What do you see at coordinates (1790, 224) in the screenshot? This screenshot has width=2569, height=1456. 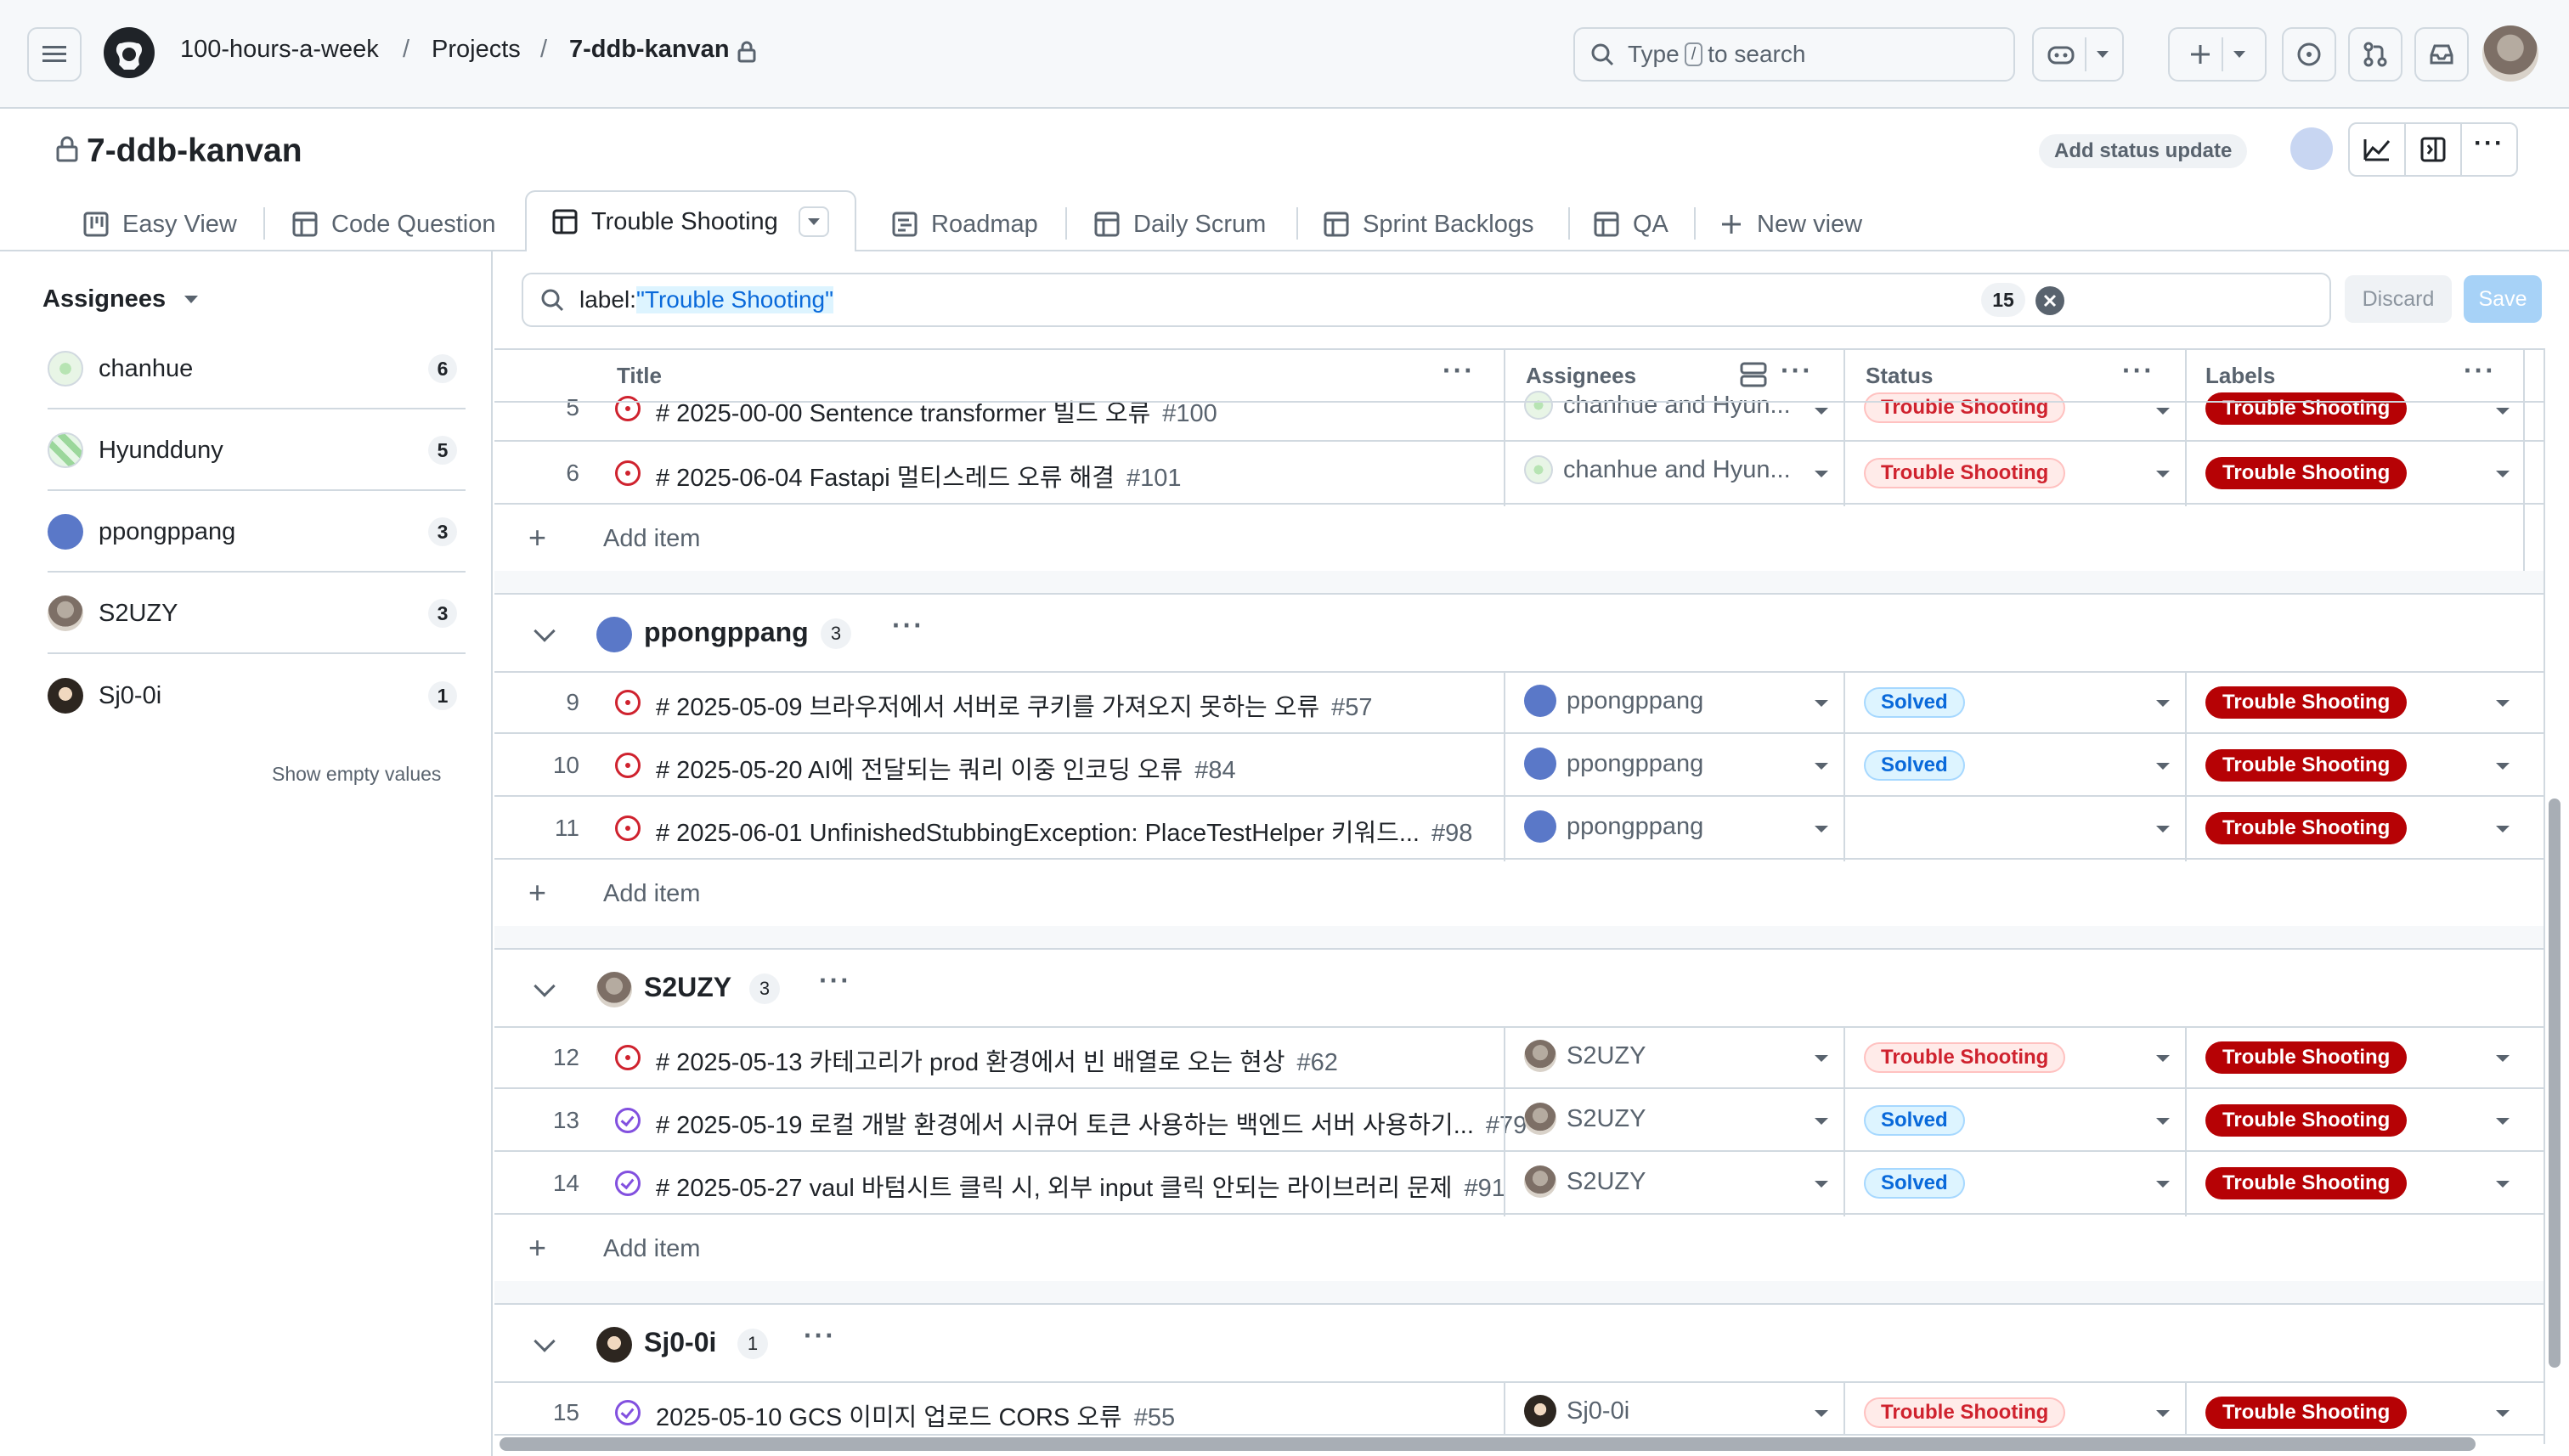 I see `tab-new-view: New view` at bounding box center [1790, 224].